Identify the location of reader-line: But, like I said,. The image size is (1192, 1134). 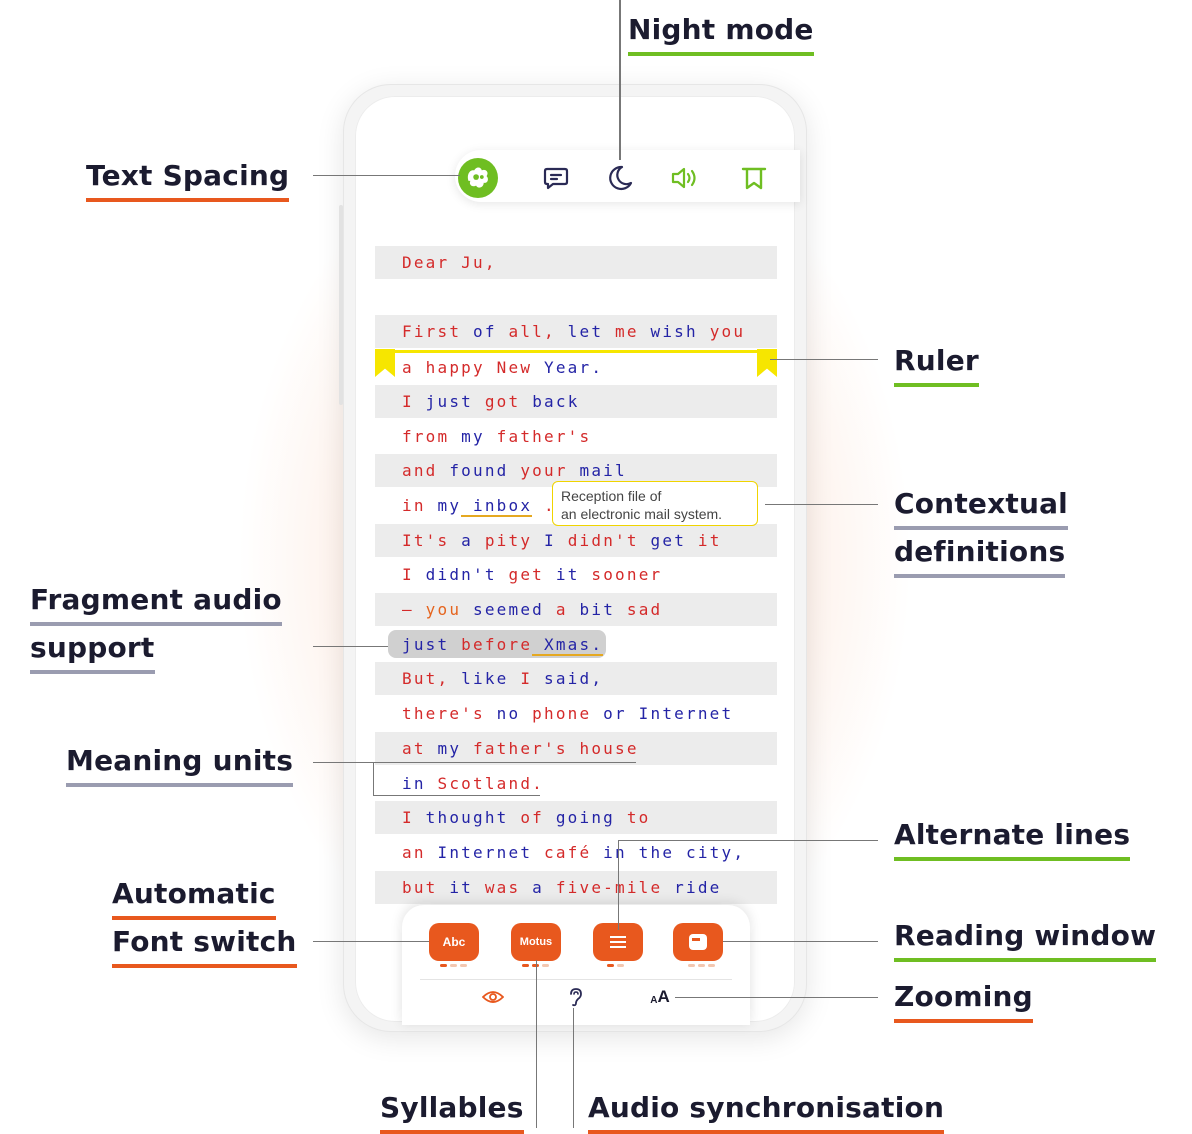
(576, 679).